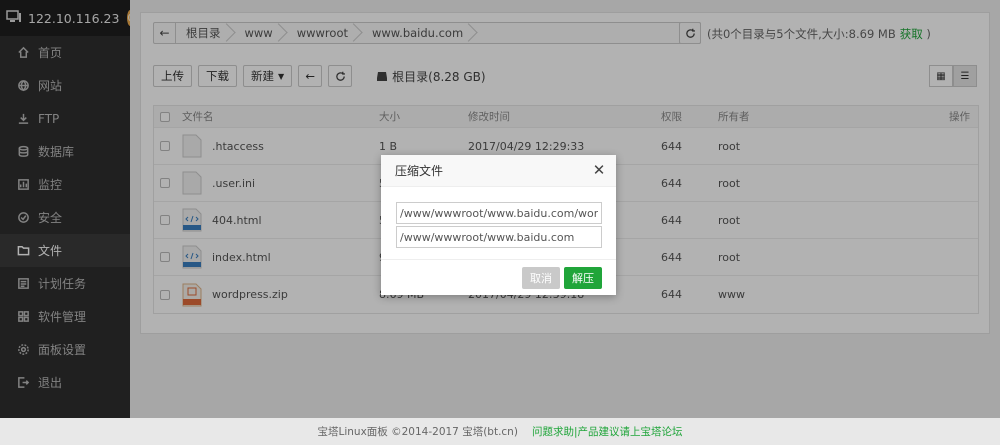  I want to click on dialog-footer: 取消 解压, so click(498, 277).